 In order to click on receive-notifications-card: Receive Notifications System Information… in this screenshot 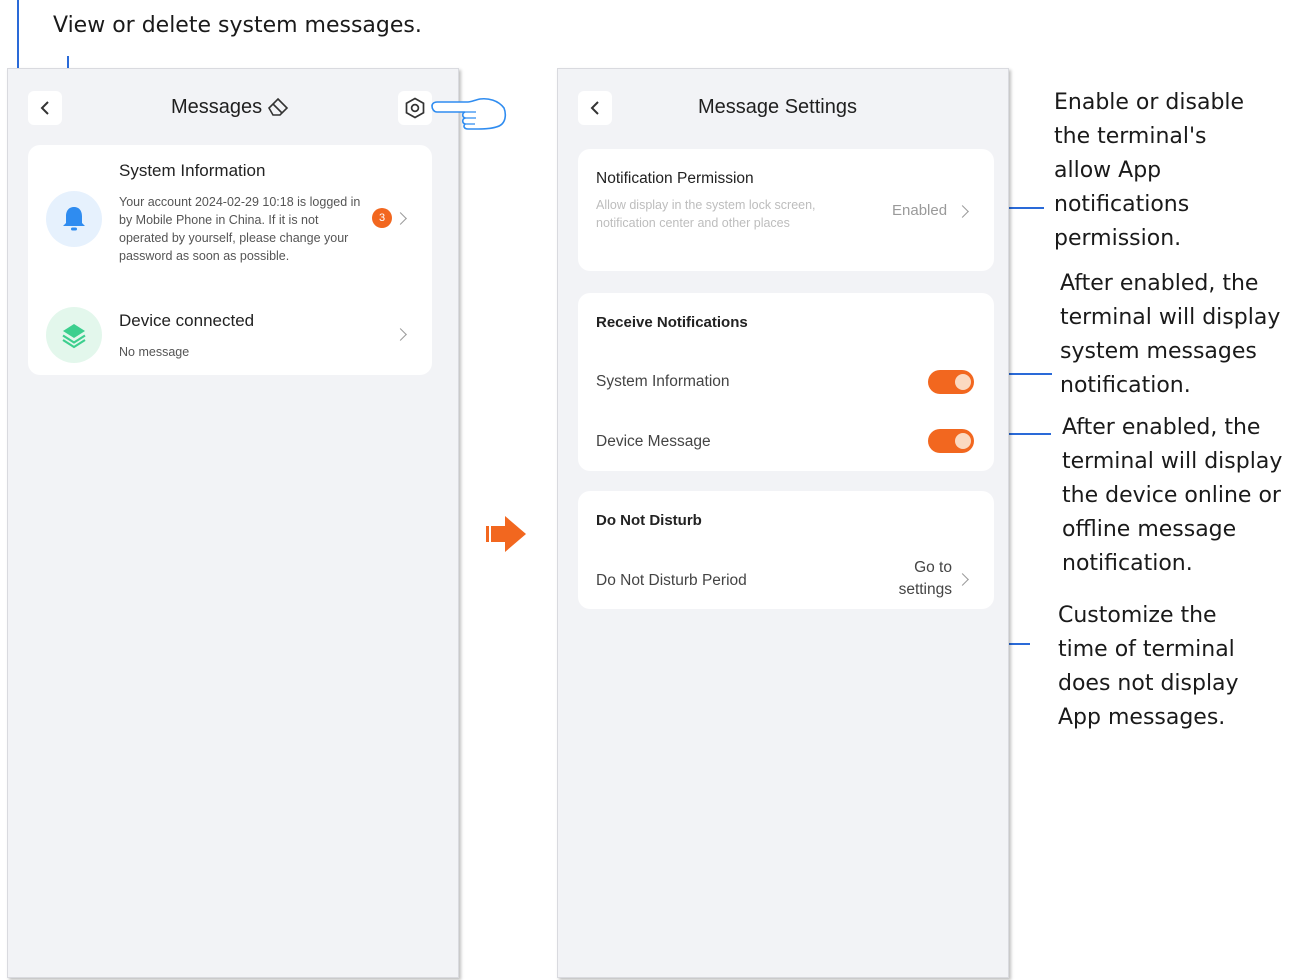, I will do `click(786, 382)`.